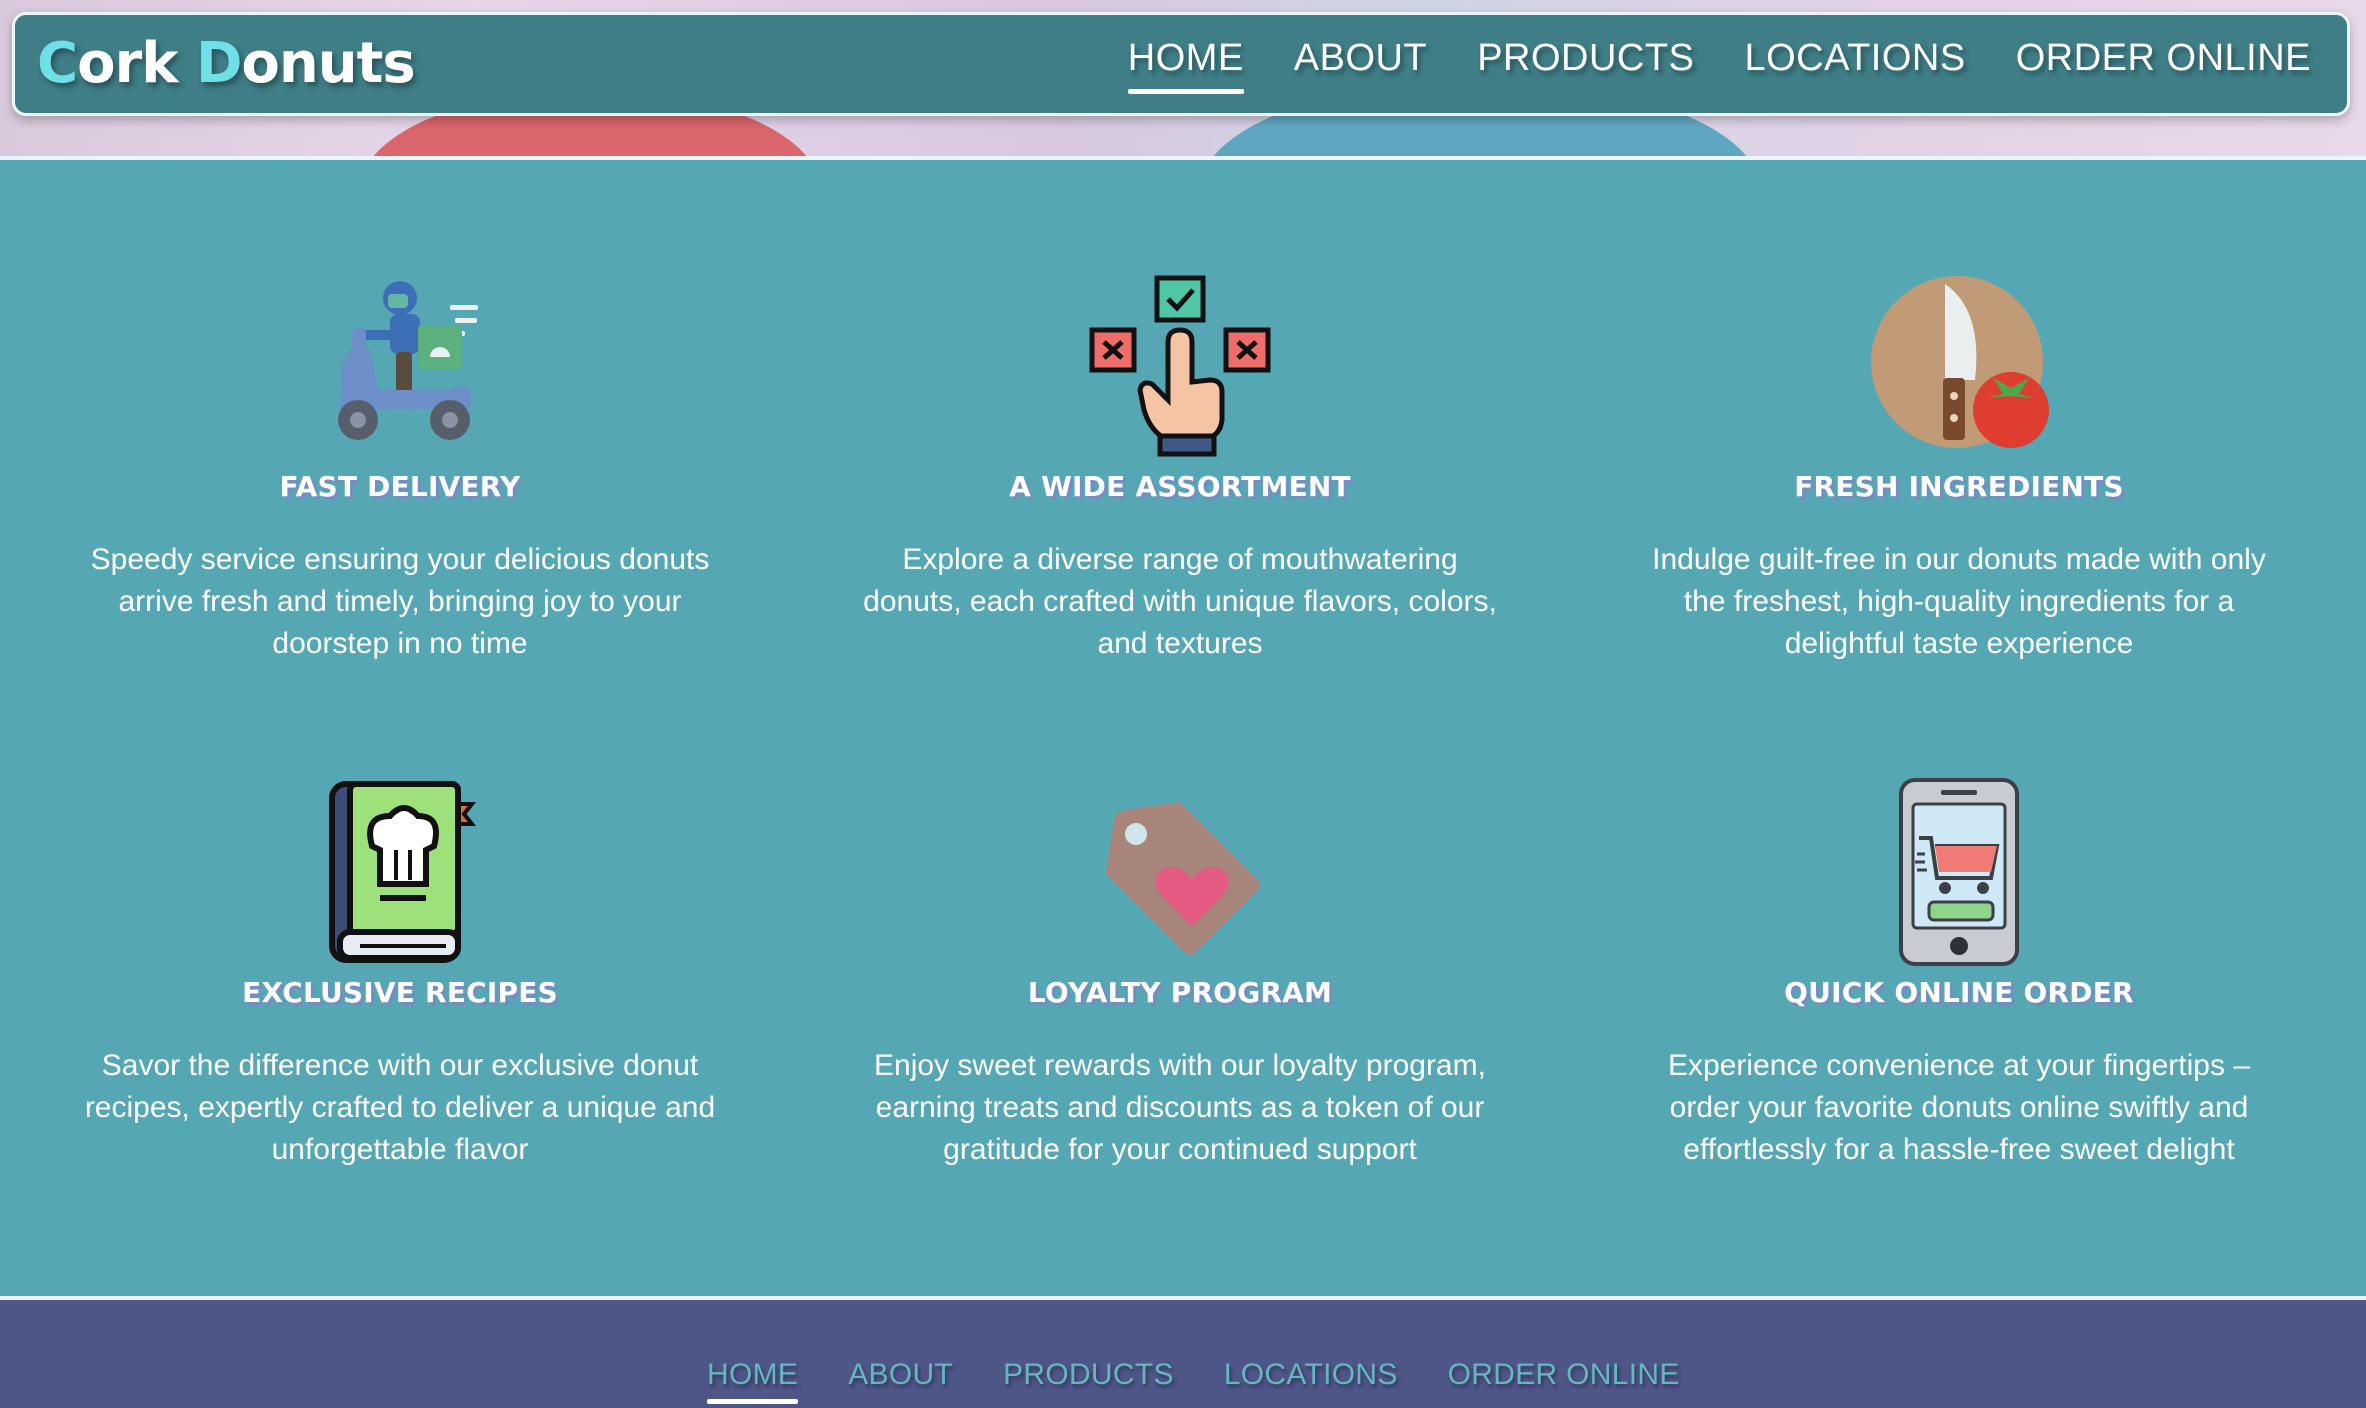  What do you see at coordinates (1564, 1379) in the screenshot?
I see `footer-nav-order-online: ORDER ONLINE` at bounding box center [1564, 1379].